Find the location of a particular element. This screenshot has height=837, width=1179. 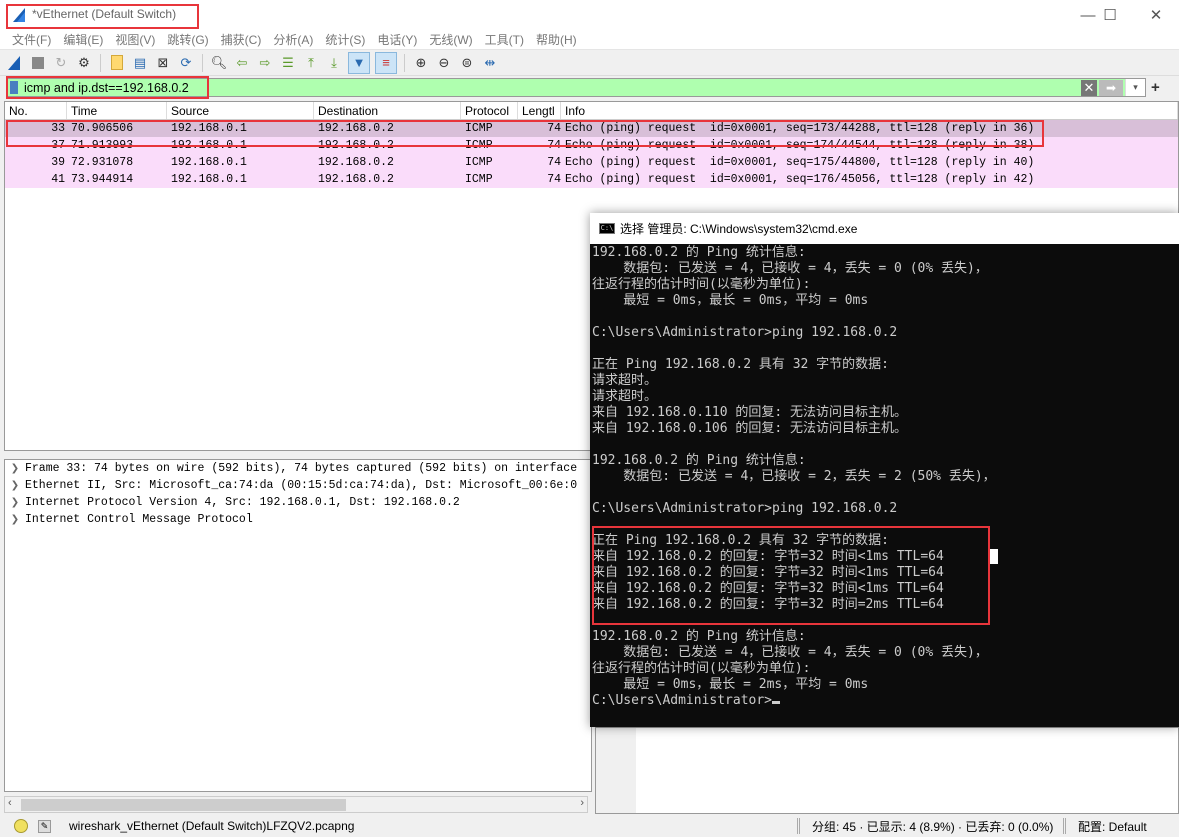

restart-capture-icon: ↻ is located at coordinates (61, 63).